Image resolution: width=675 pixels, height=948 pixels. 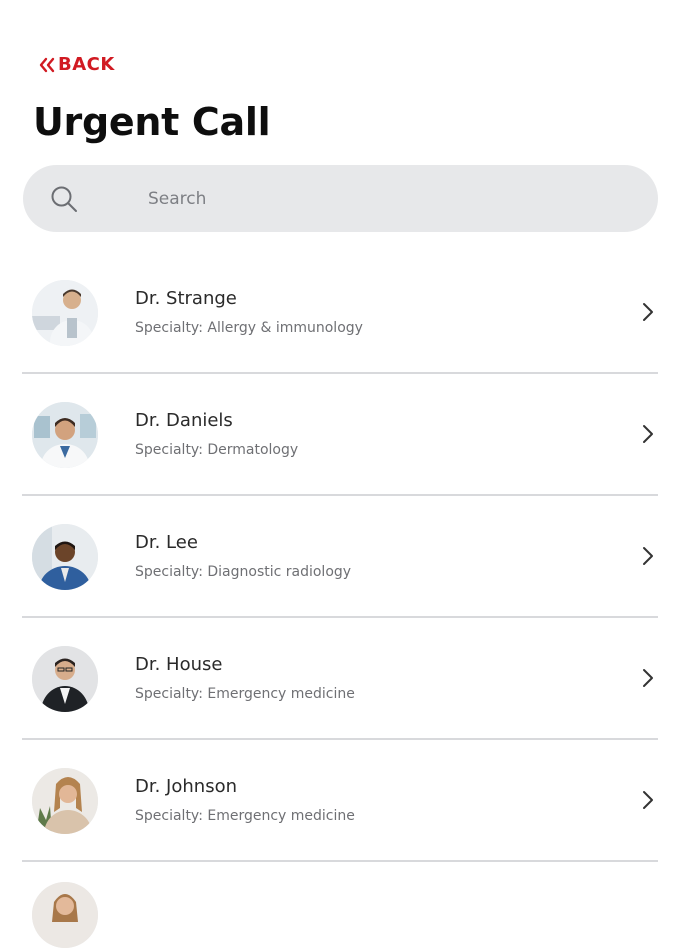 I want to click on doctor-name: Dr. Daniels, so click(x=184, y=420).